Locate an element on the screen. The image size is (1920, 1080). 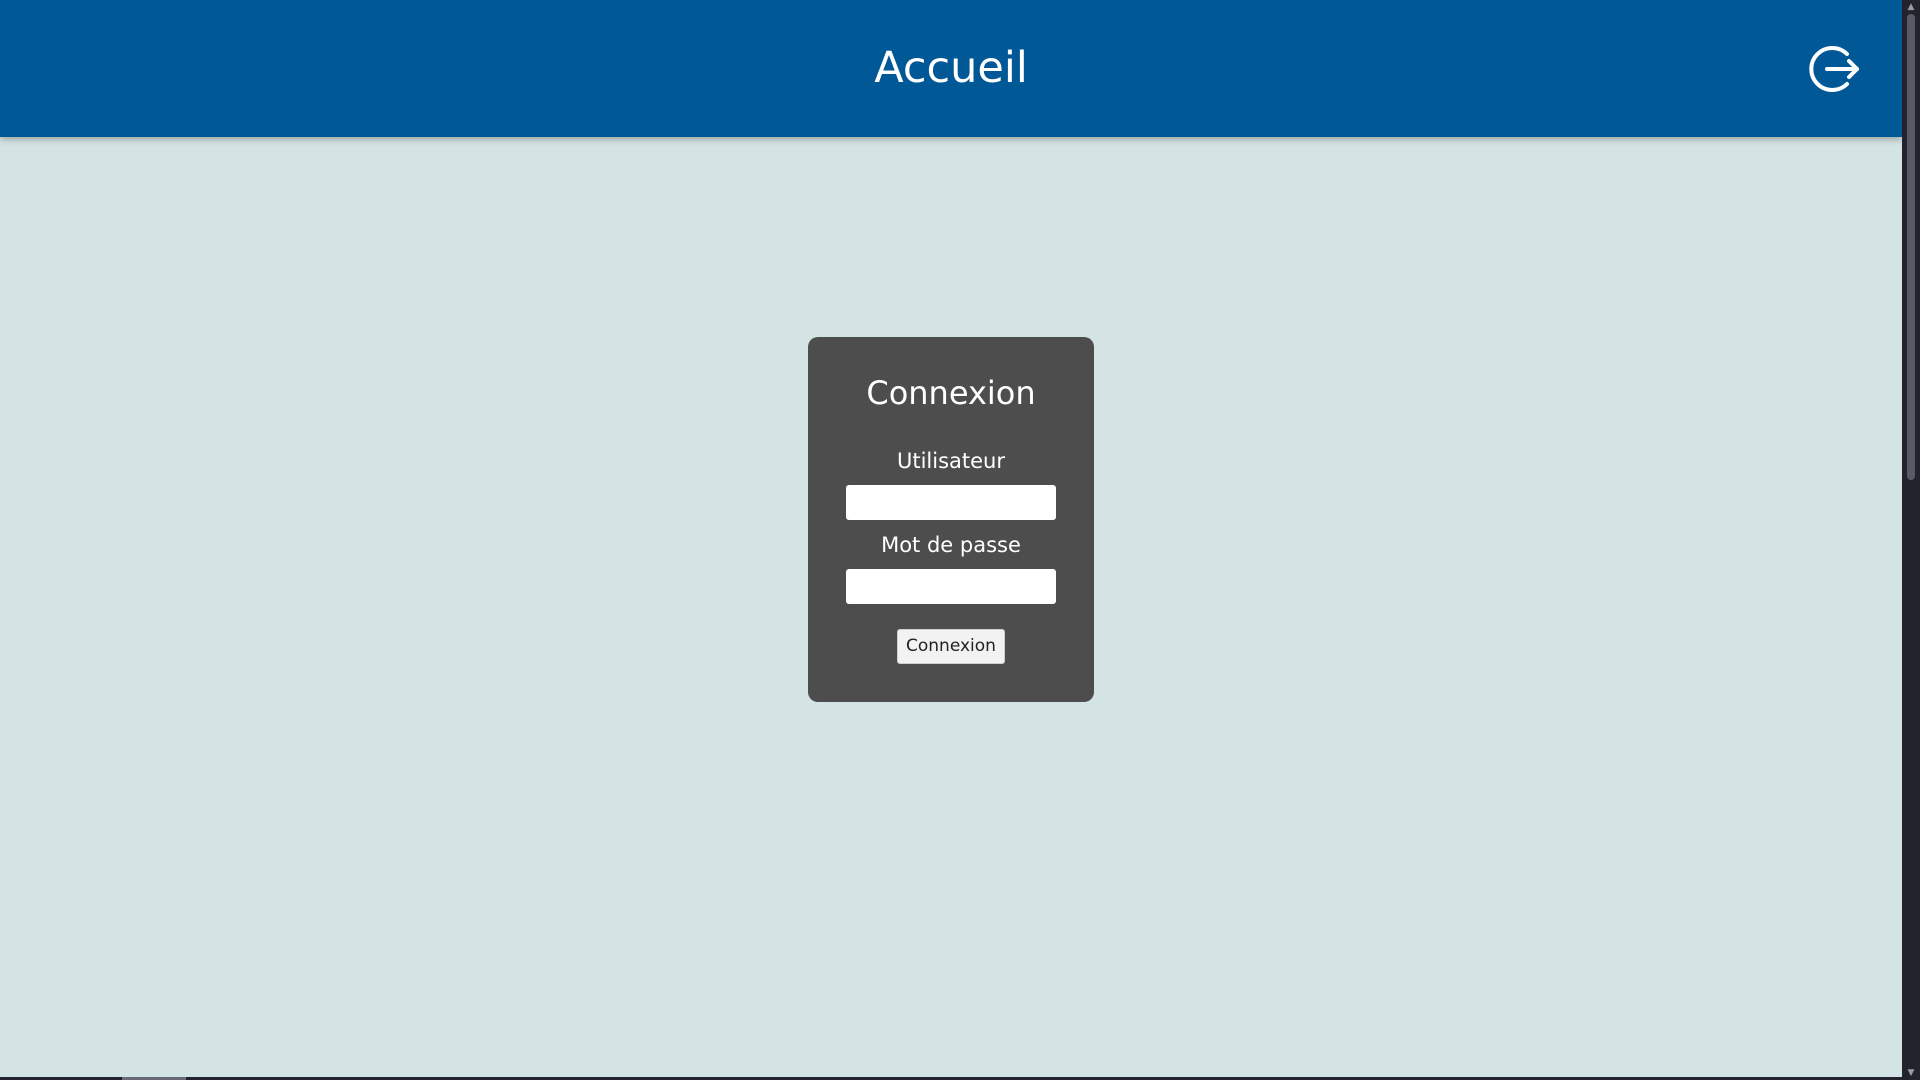
logout-button is located at coordinates (1835, 69).